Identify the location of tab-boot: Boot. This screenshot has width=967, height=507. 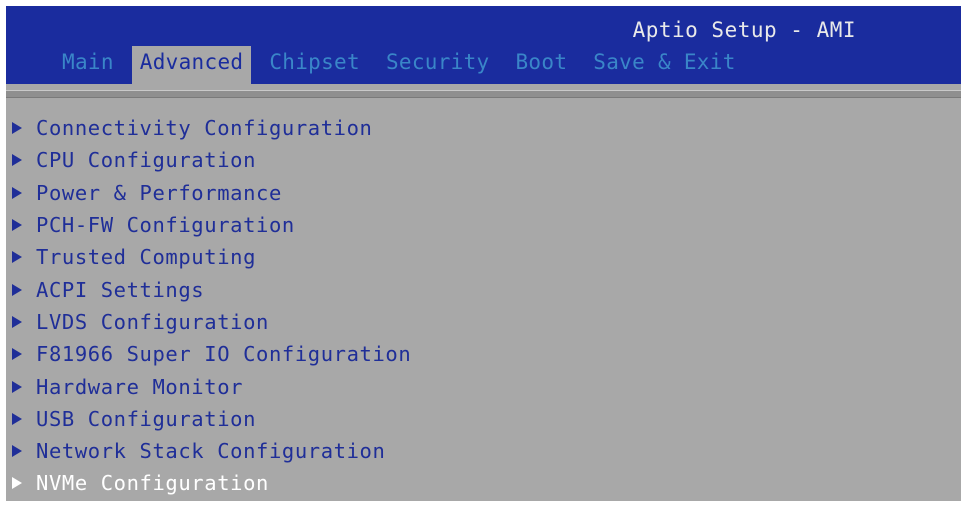
(541, 62).